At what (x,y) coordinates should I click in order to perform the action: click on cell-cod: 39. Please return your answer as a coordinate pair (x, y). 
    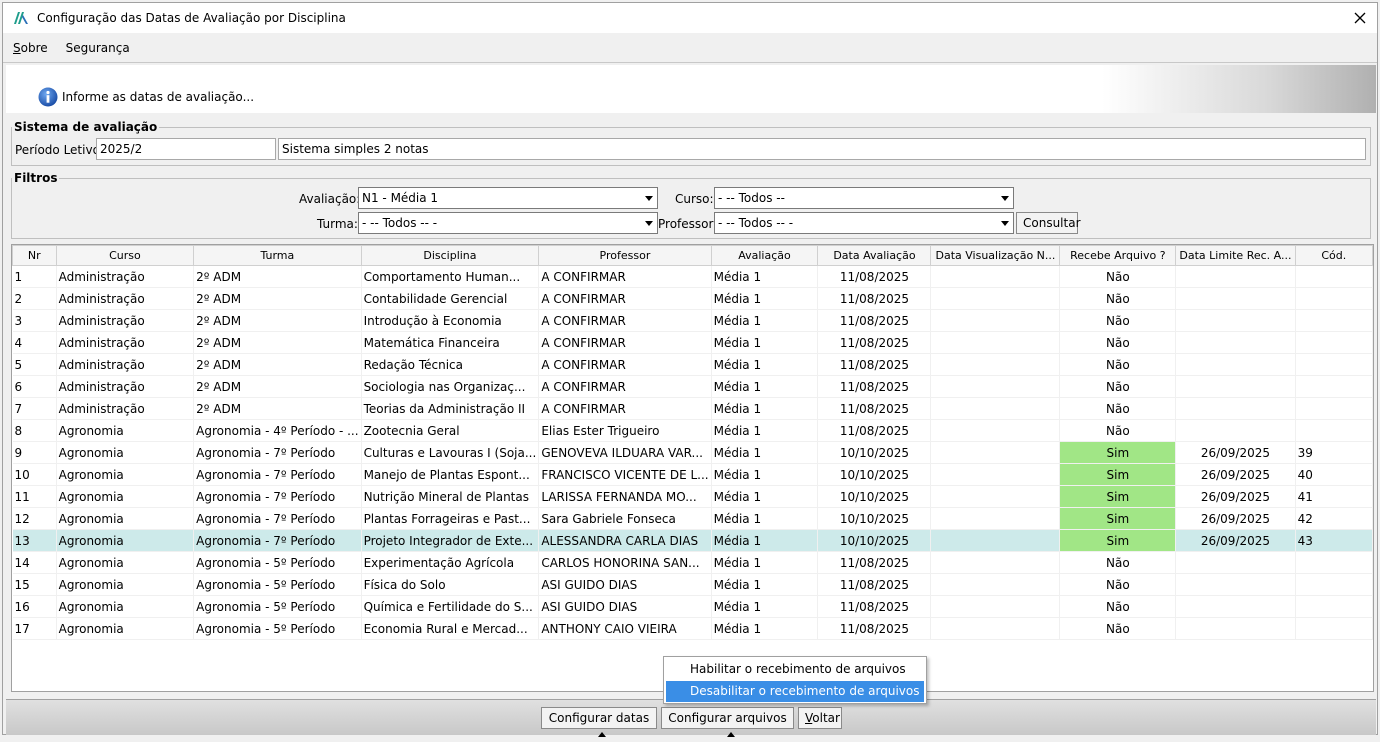
    Looking at the image, I should click on (1334, 452).